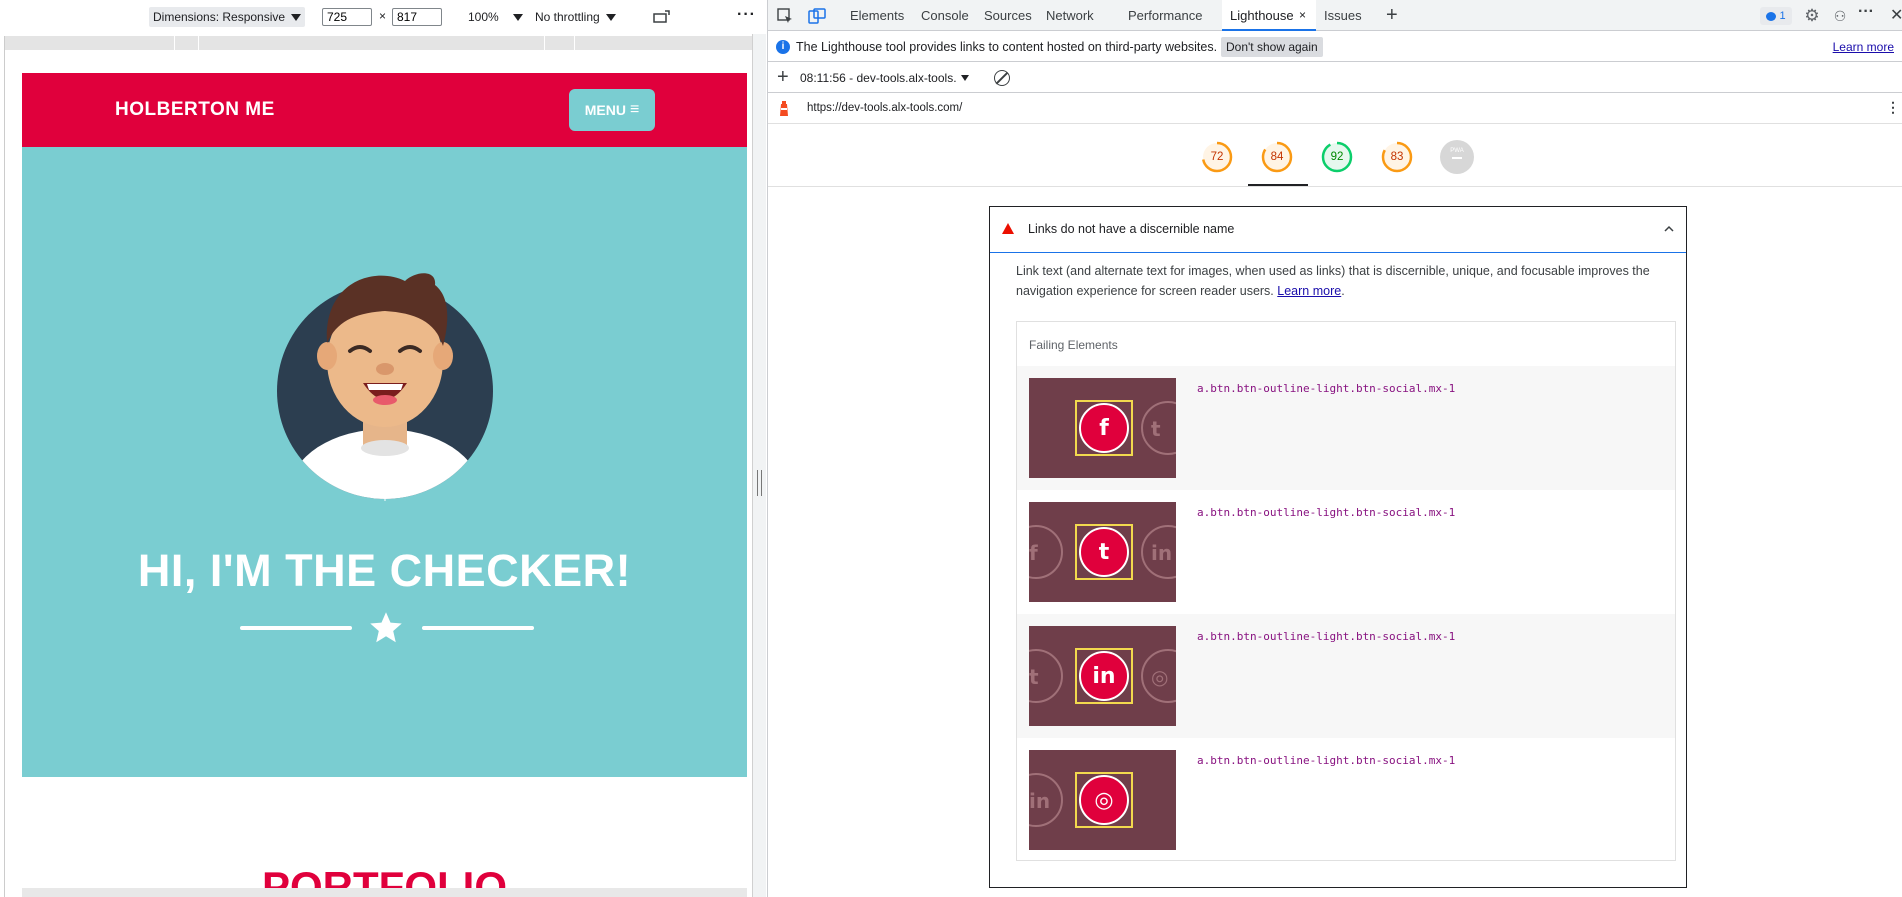 This screenshot has width=1902, height=897. Describe the element at coordinates (945, 15) in the screenshot. I see `tab-console: Console` at that location.